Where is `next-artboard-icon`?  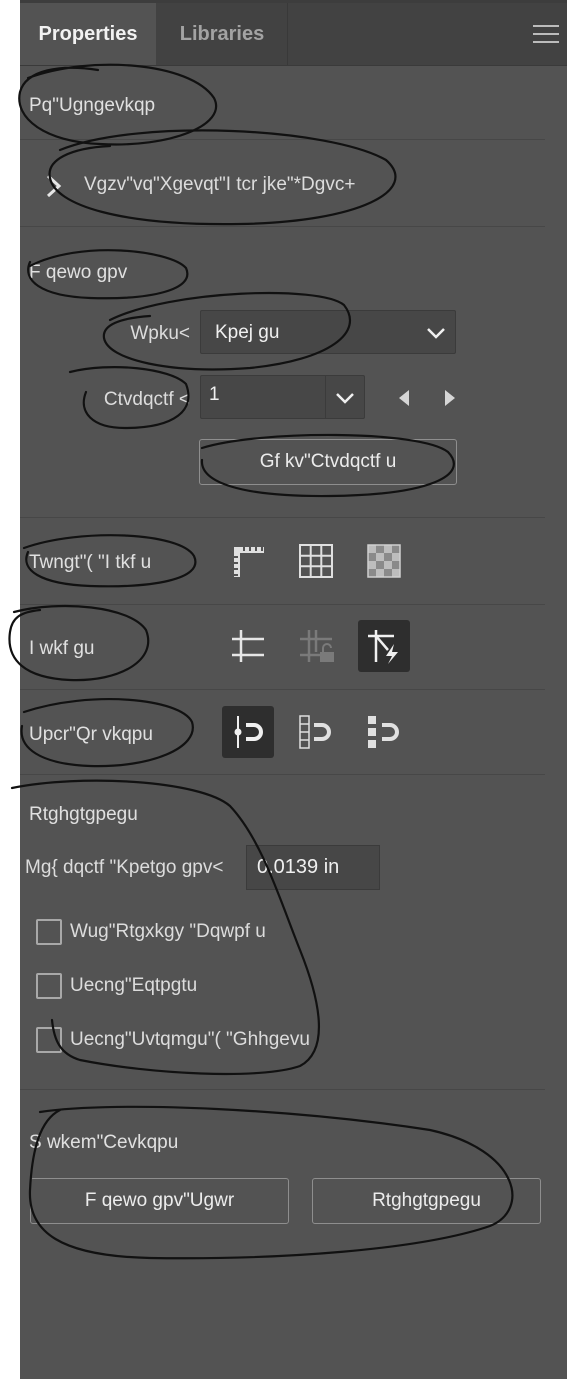 next-artboard-icon is located at coordinates (450, 398).